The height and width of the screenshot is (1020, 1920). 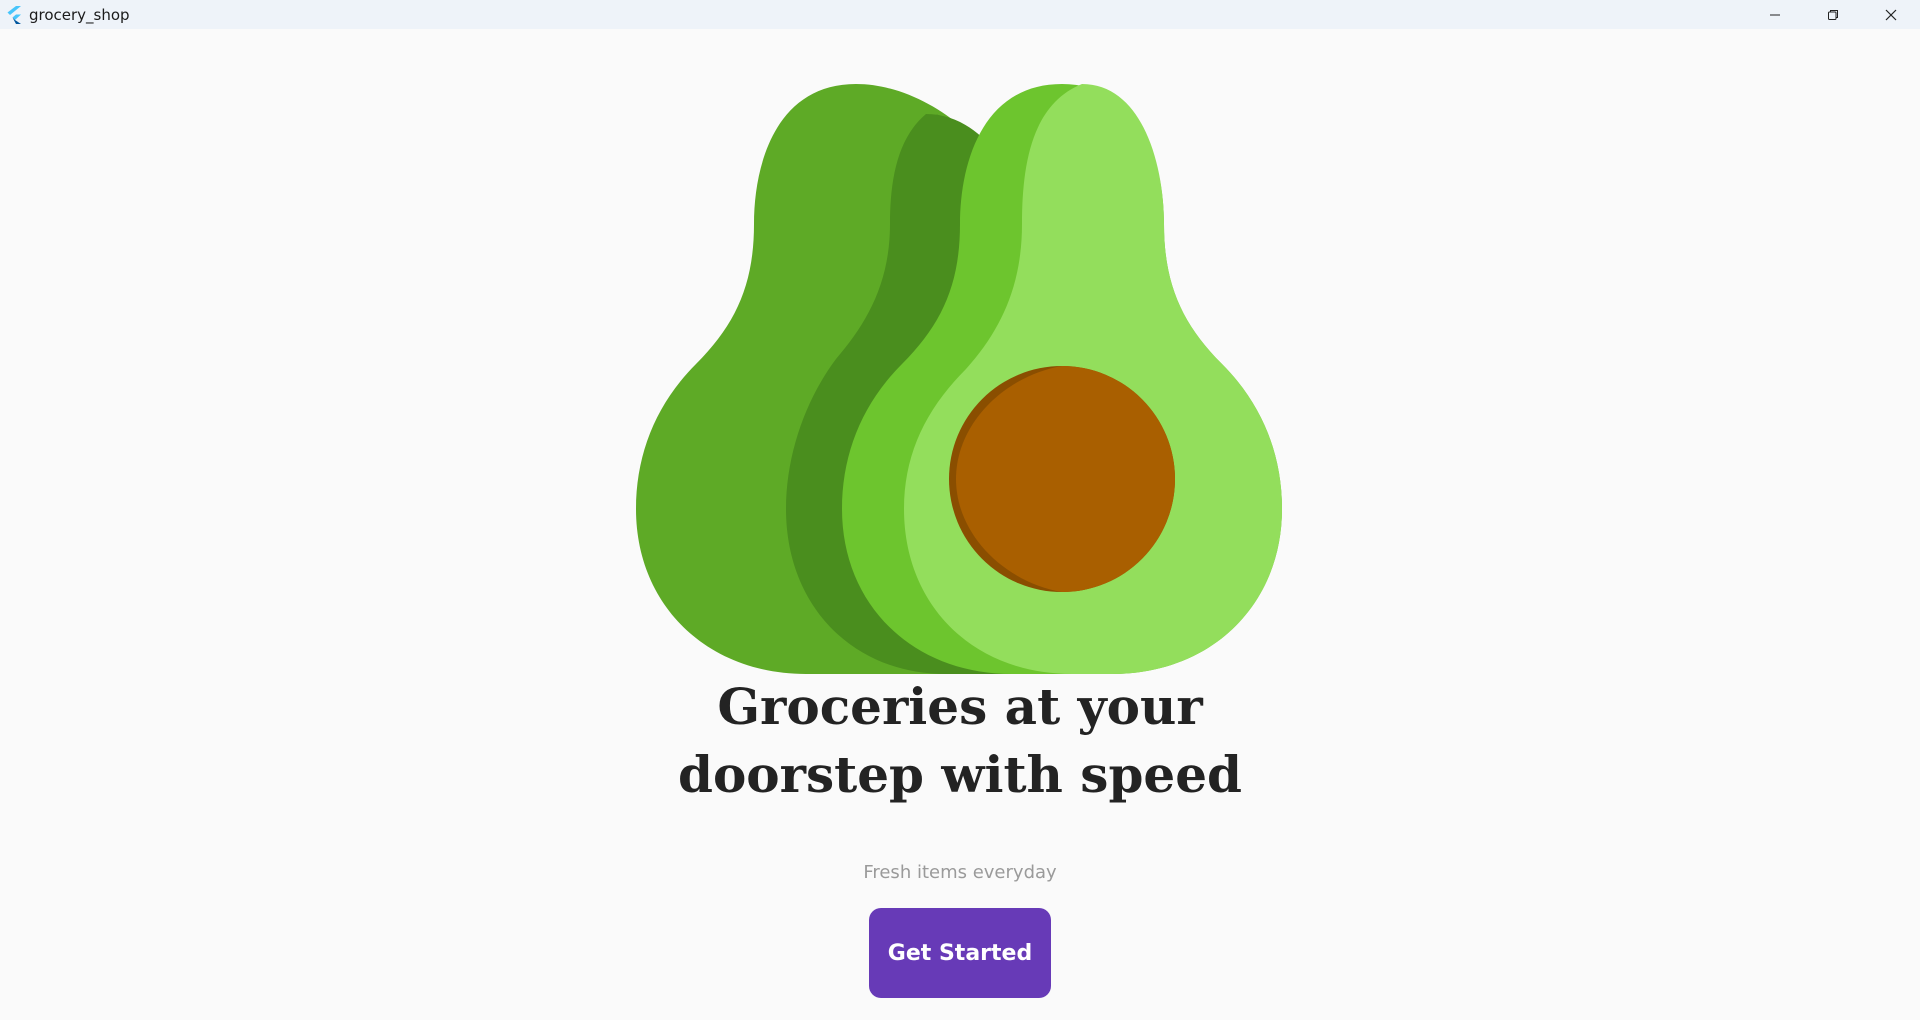 What do you see at coordinates (15, 14) in the screenshot?
I see `flutter-logo-icon` at bounding box center [15, 14].